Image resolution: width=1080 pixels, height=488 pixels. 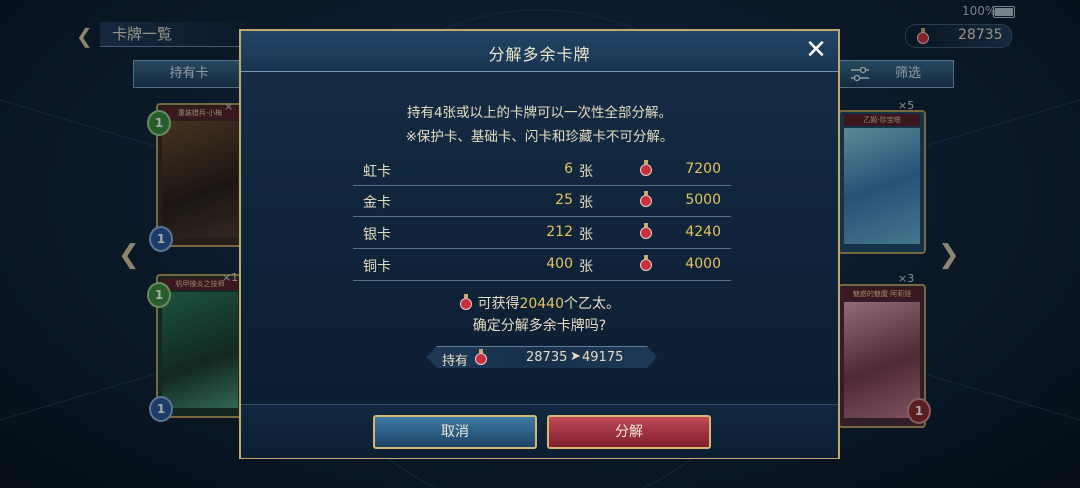 I want to click on dialog-header: 分解多余卡牌 ✕, so click(x=539, y=51).